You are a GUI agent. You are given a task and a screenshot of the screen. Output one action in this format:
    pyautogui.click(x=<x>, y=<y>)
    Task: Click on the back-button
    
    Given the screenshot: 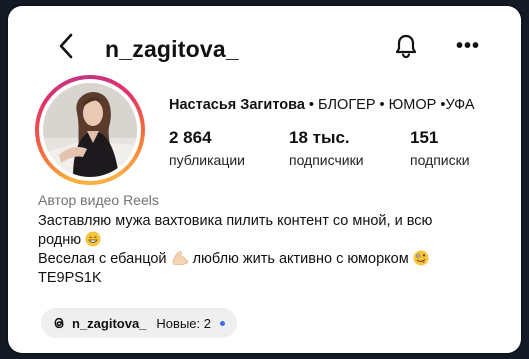 What is the action you would take?
    pyautogui.click(x=66, y=46)
    